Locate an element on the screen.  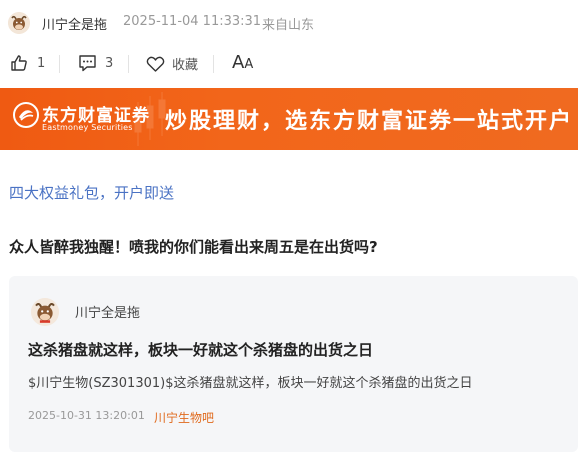
promo-link: 四大权益礼包，开户即送 is located at coordinates (91, 192).